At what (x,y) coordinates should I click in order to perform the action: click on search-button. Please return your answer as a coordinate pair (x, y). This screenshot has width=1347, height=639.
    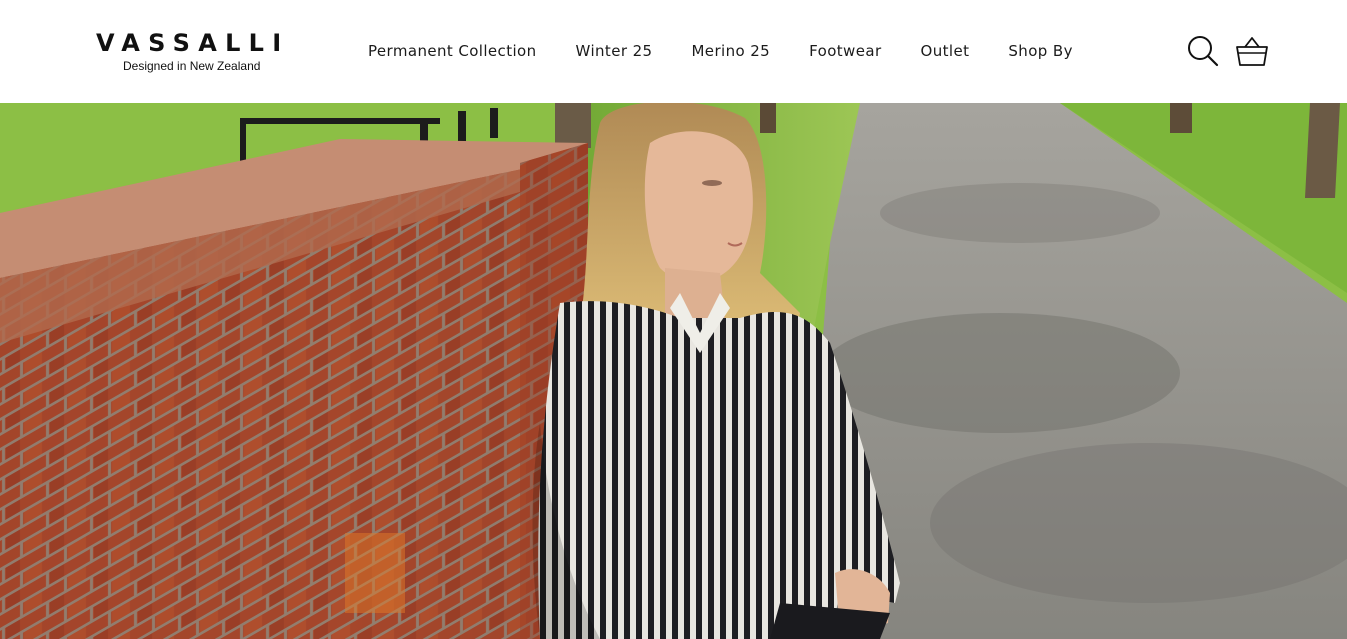
    Looking at the image, I should click on (1203, 51).